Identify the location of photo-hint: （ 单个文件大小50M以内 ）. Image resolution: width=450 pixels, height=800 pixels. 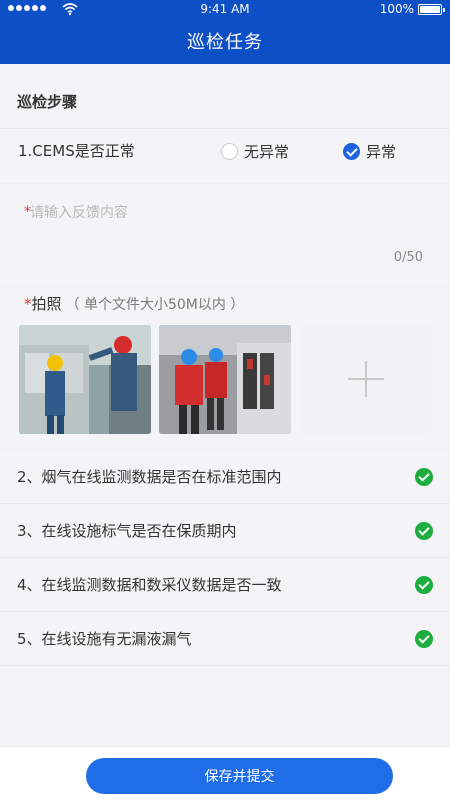
(155, 305).